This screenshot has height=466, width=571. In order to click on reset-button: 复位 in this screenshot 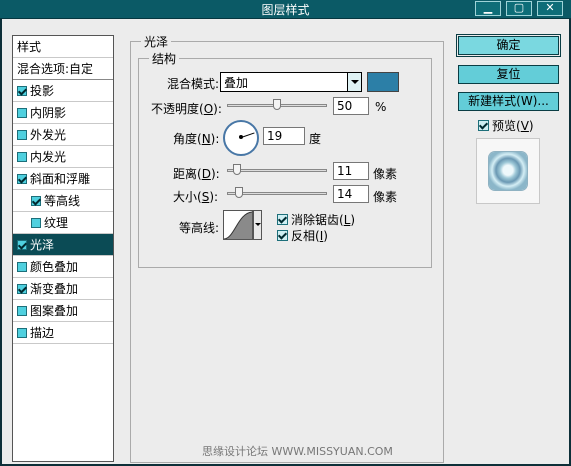, I will do `click(508, 74)`.